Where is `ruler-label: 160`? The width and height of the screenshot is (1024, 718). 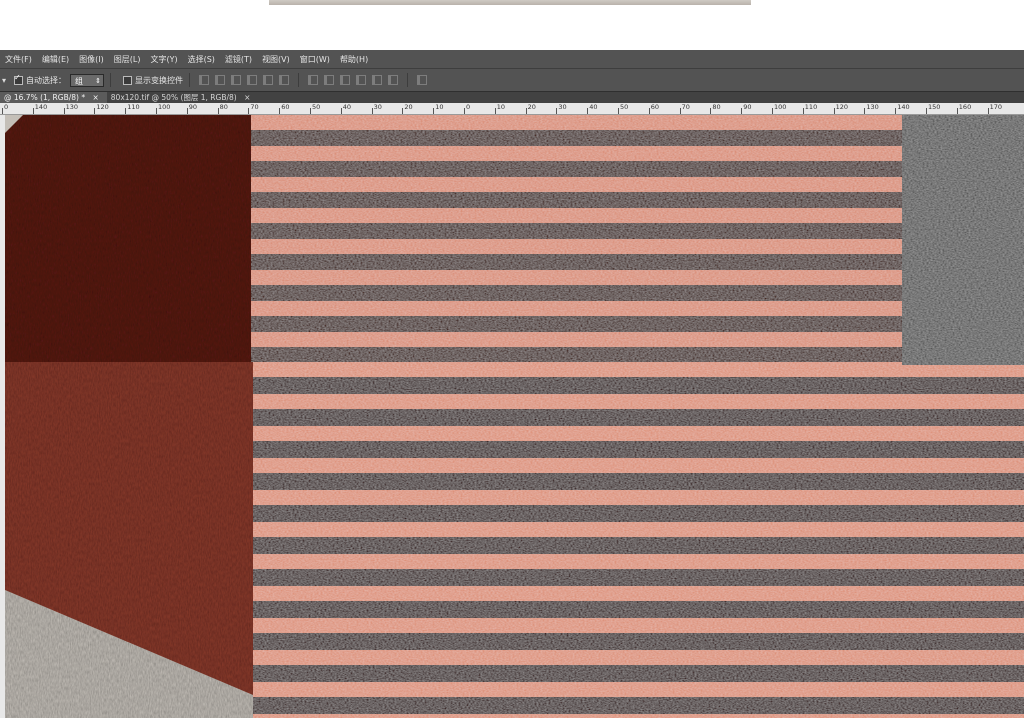
ruler-label: 160 is located at coordinates (965, 107).